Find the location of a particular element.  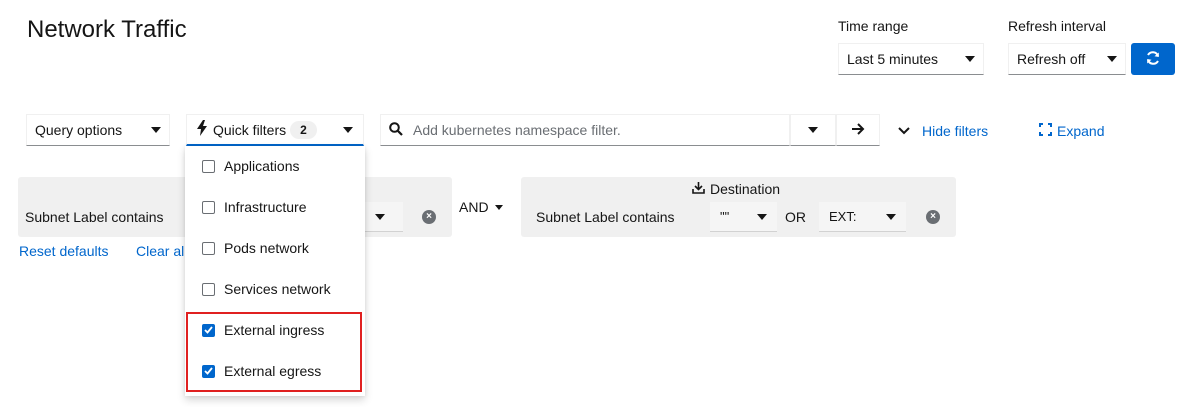

download-icon is located at coordinates (698, 189).